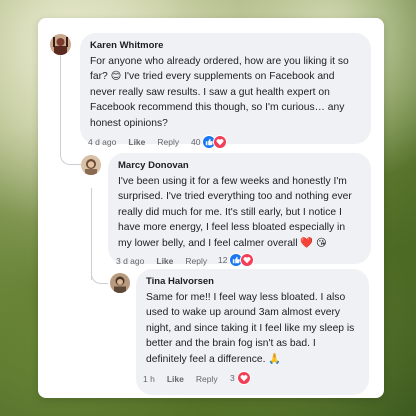  I want to click on reaction-count: 12, so click(223, 260).